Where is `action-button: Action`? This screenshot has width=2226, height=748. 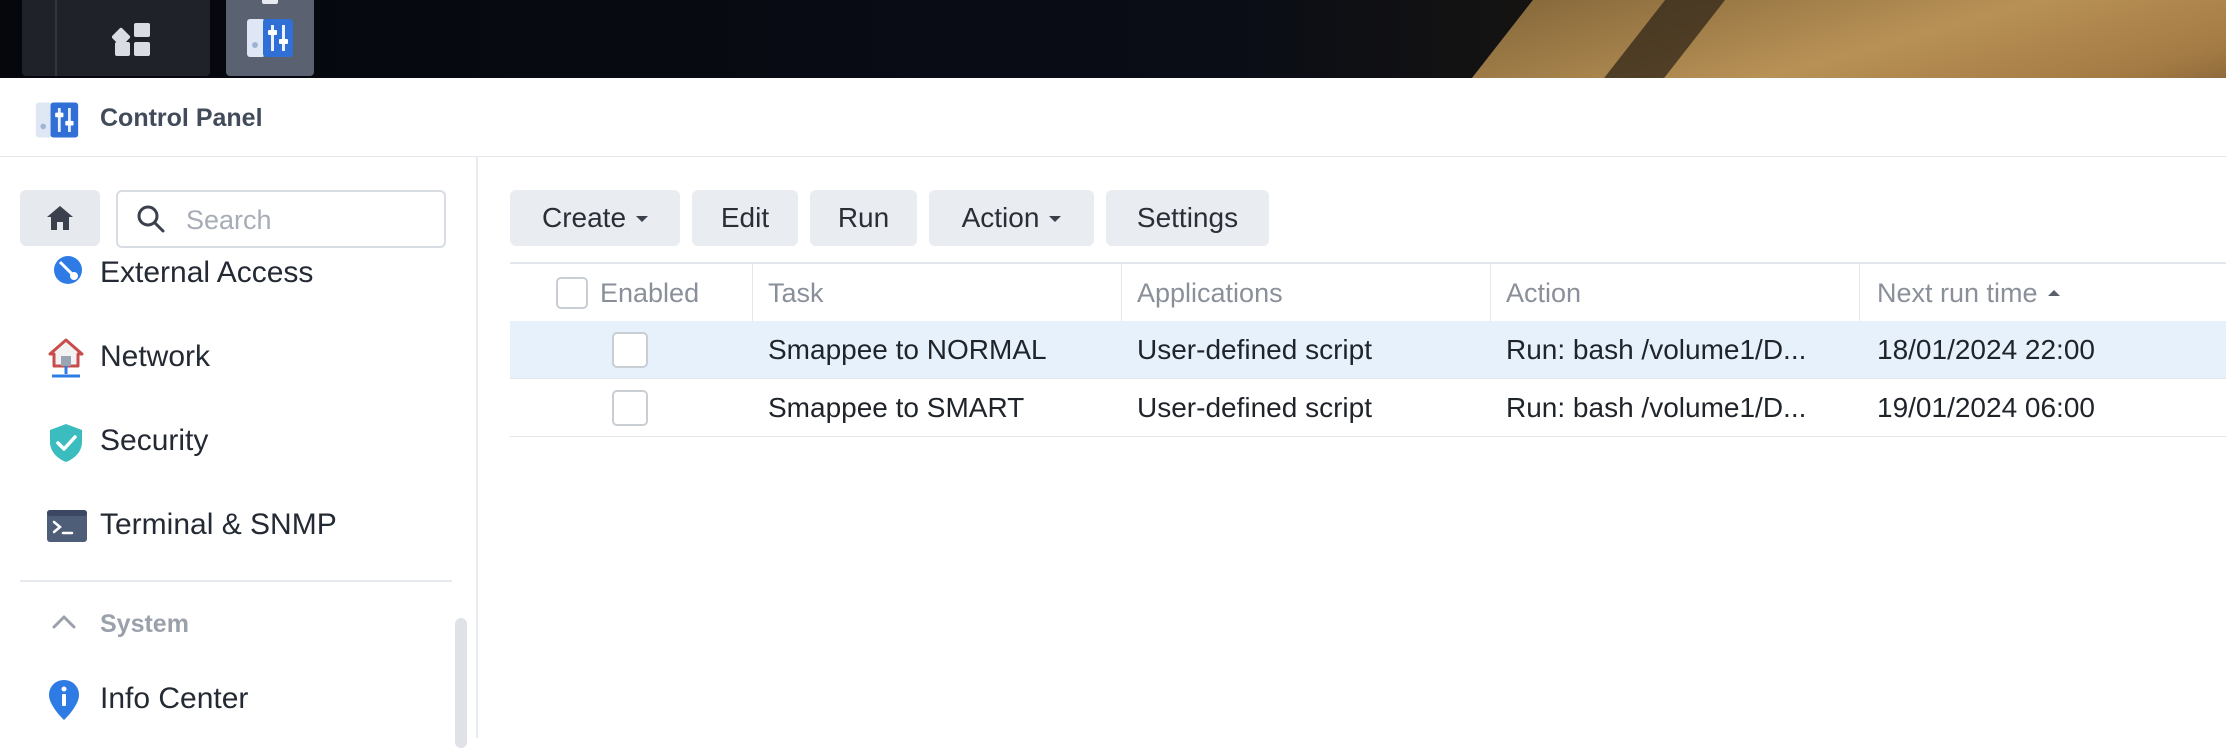
action-button: Action is located at coordinates (1011, 218).